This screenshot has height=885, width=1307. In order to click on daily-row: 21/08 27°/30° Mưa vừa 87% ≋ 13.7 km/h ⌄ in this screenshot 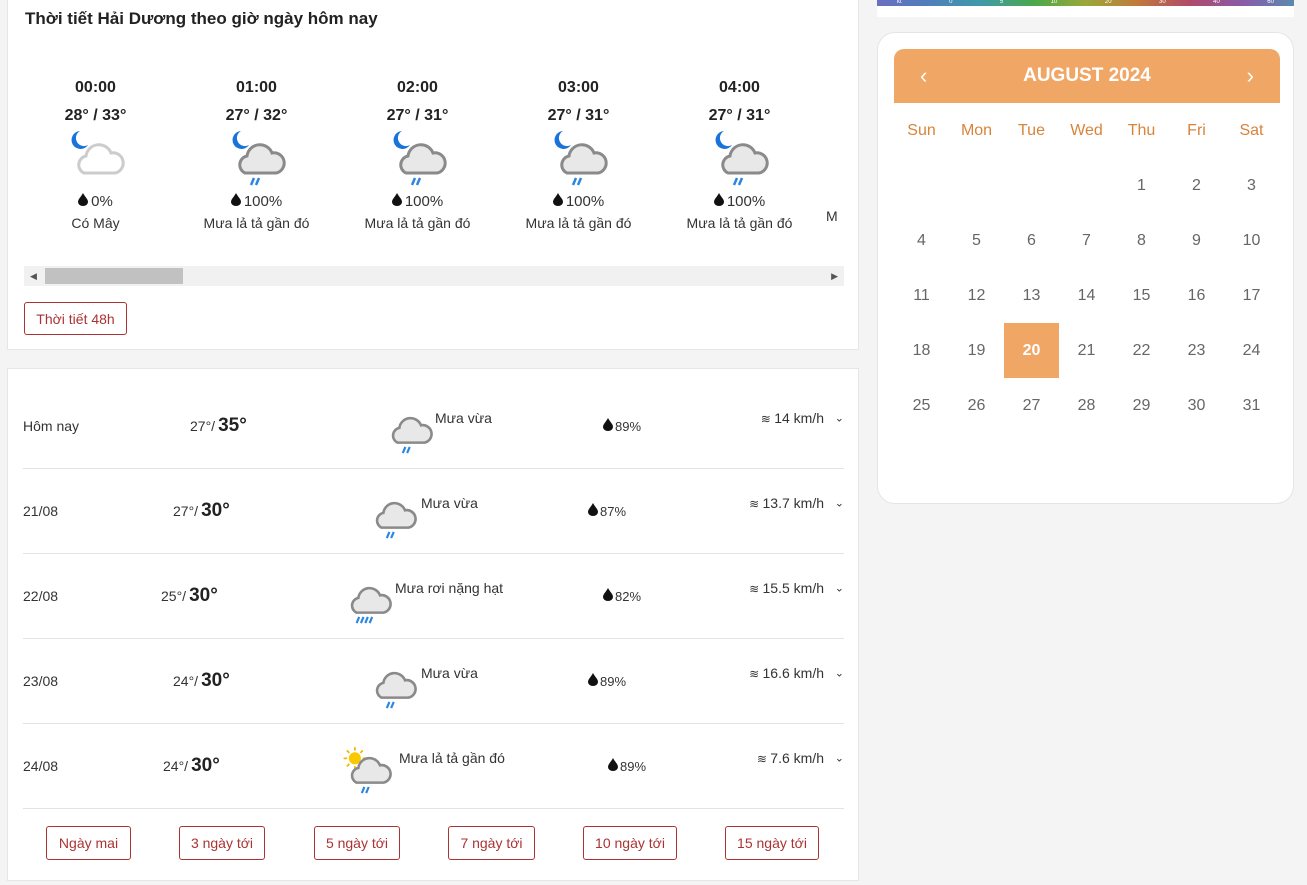, I will do `click(433, 511)`.